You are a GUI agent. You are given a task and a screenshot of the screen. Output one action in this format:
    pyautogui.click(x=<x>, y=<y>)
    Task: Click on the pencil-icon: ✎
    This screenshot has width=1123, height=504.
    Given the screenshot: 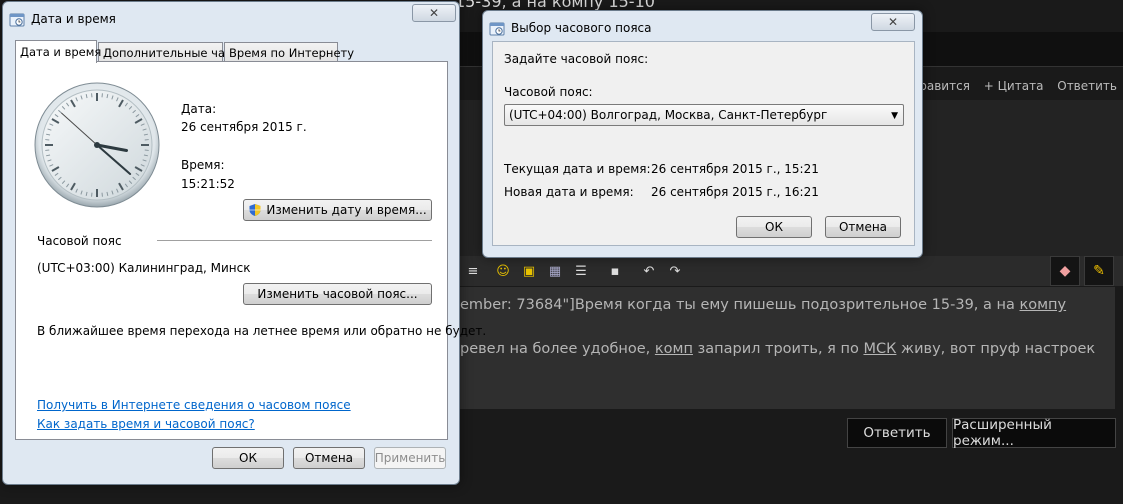 What is the action you would take?
    pyautogui.click(x=1099, y=271)
    